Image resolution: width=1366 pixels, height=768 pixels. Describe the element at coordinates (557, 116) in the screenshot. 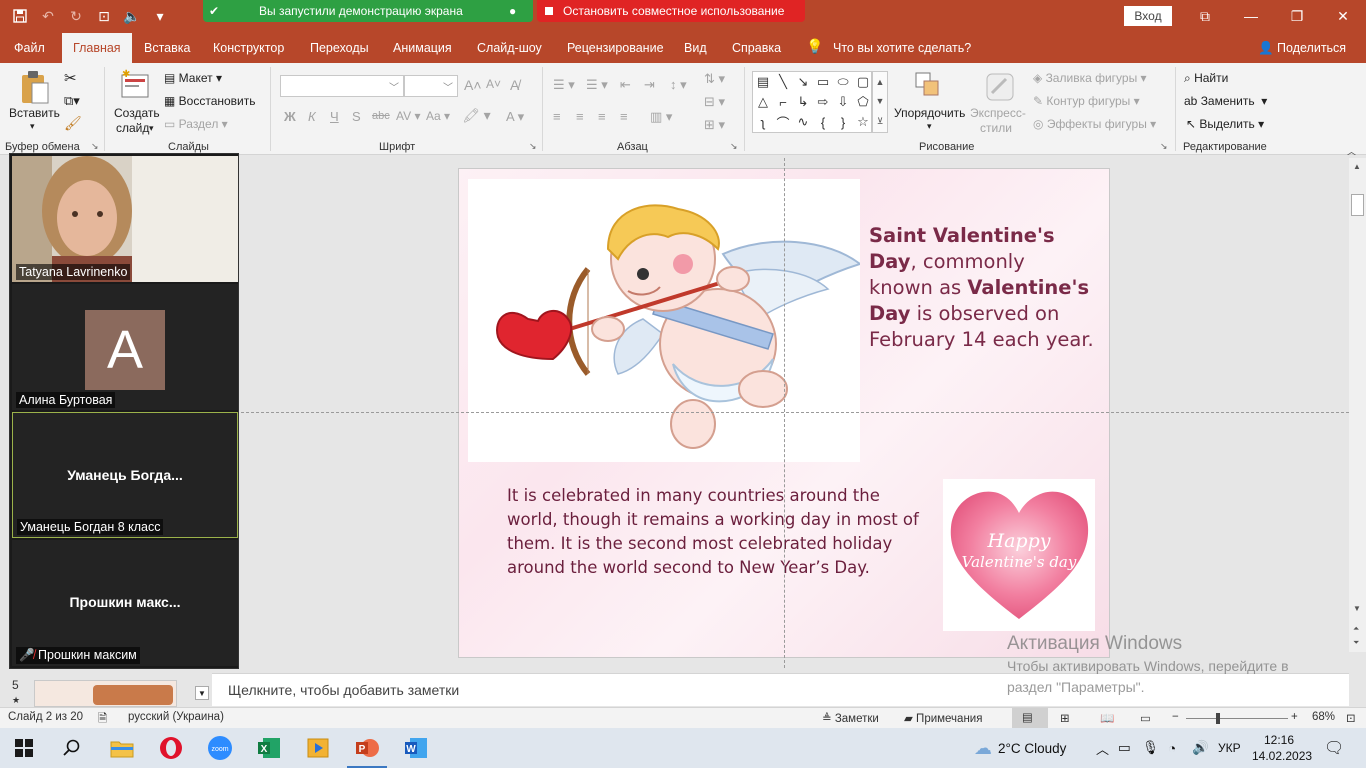

I see `align-left-icon: ≡` at that location.